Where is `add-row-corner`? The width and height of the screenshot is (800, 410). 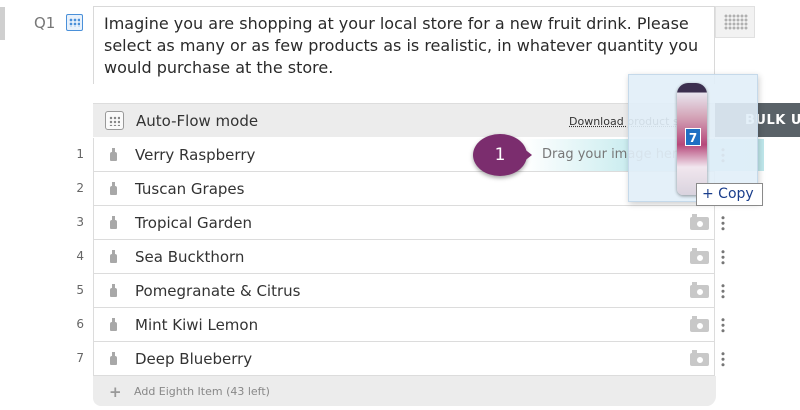 add-row-corner is located at coordinates (705, 391).